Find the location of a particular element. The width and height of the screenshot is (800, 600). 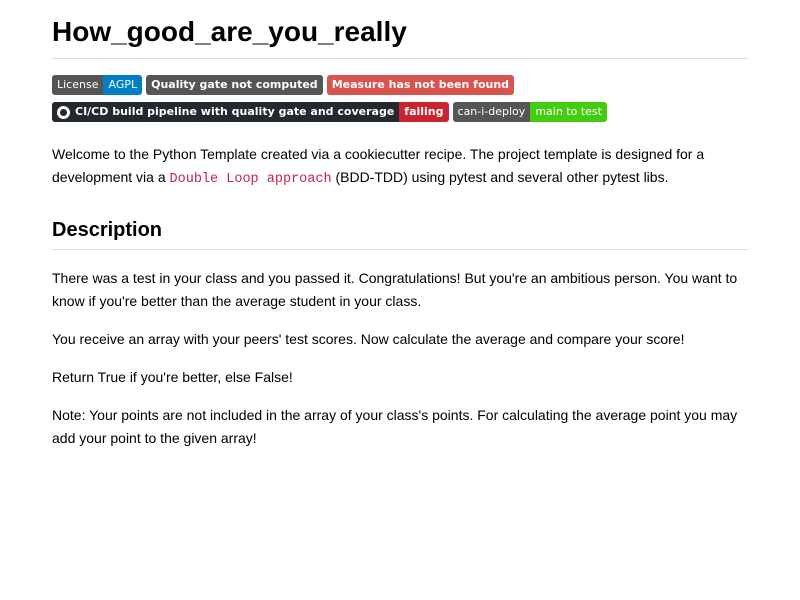

quality-gate-badge-text: Quality gate not computed is located at coordinates (234, 85).